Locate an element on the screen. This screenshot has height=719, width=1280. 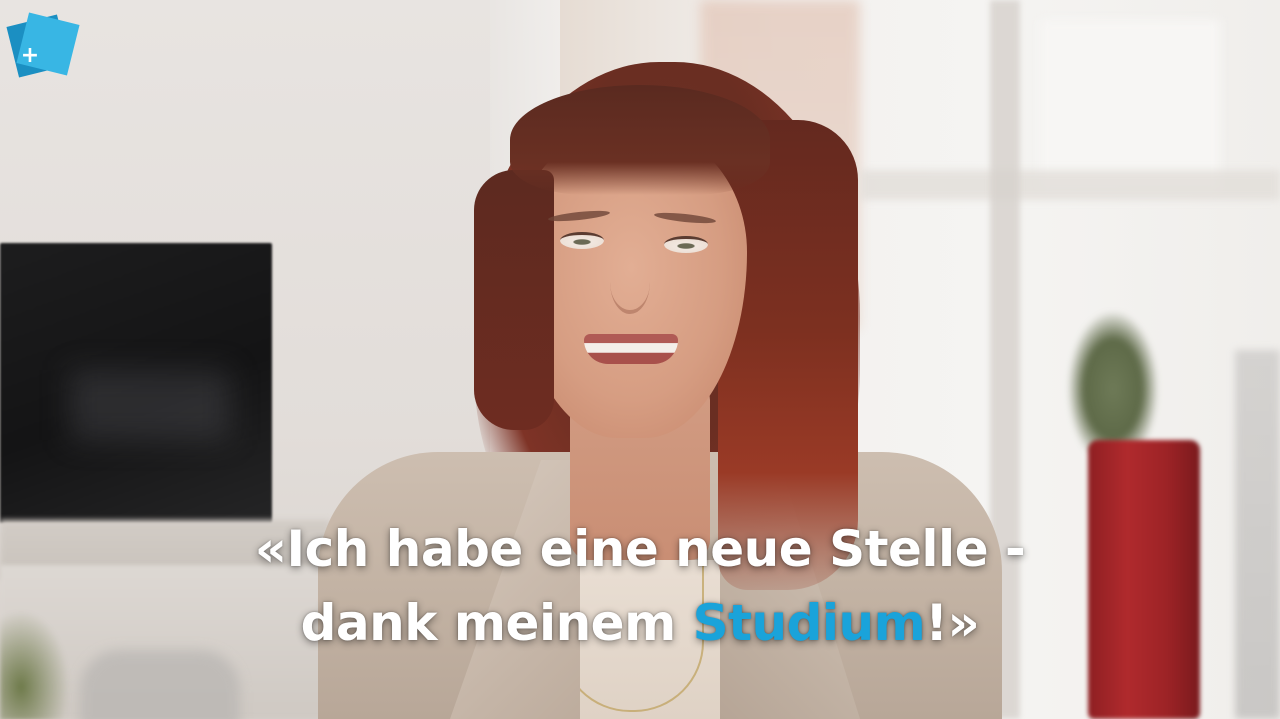
plus-icon: + is located at coordinates (30, 55).